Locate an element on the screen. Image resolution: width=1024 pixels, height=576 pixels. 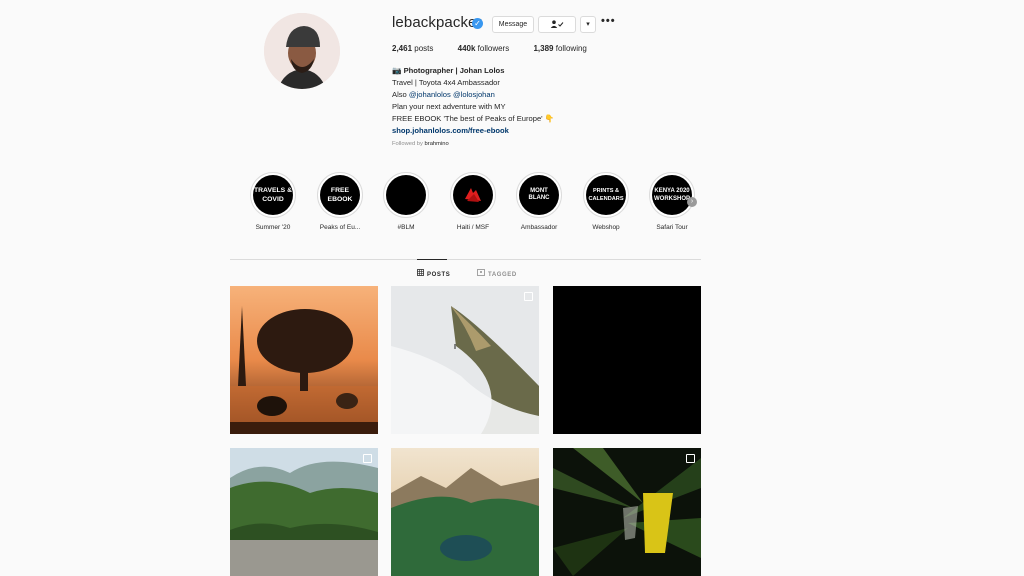
bio-name-line: 📷 Photographer | Johan Lolos is located at coordinates (448, 70).